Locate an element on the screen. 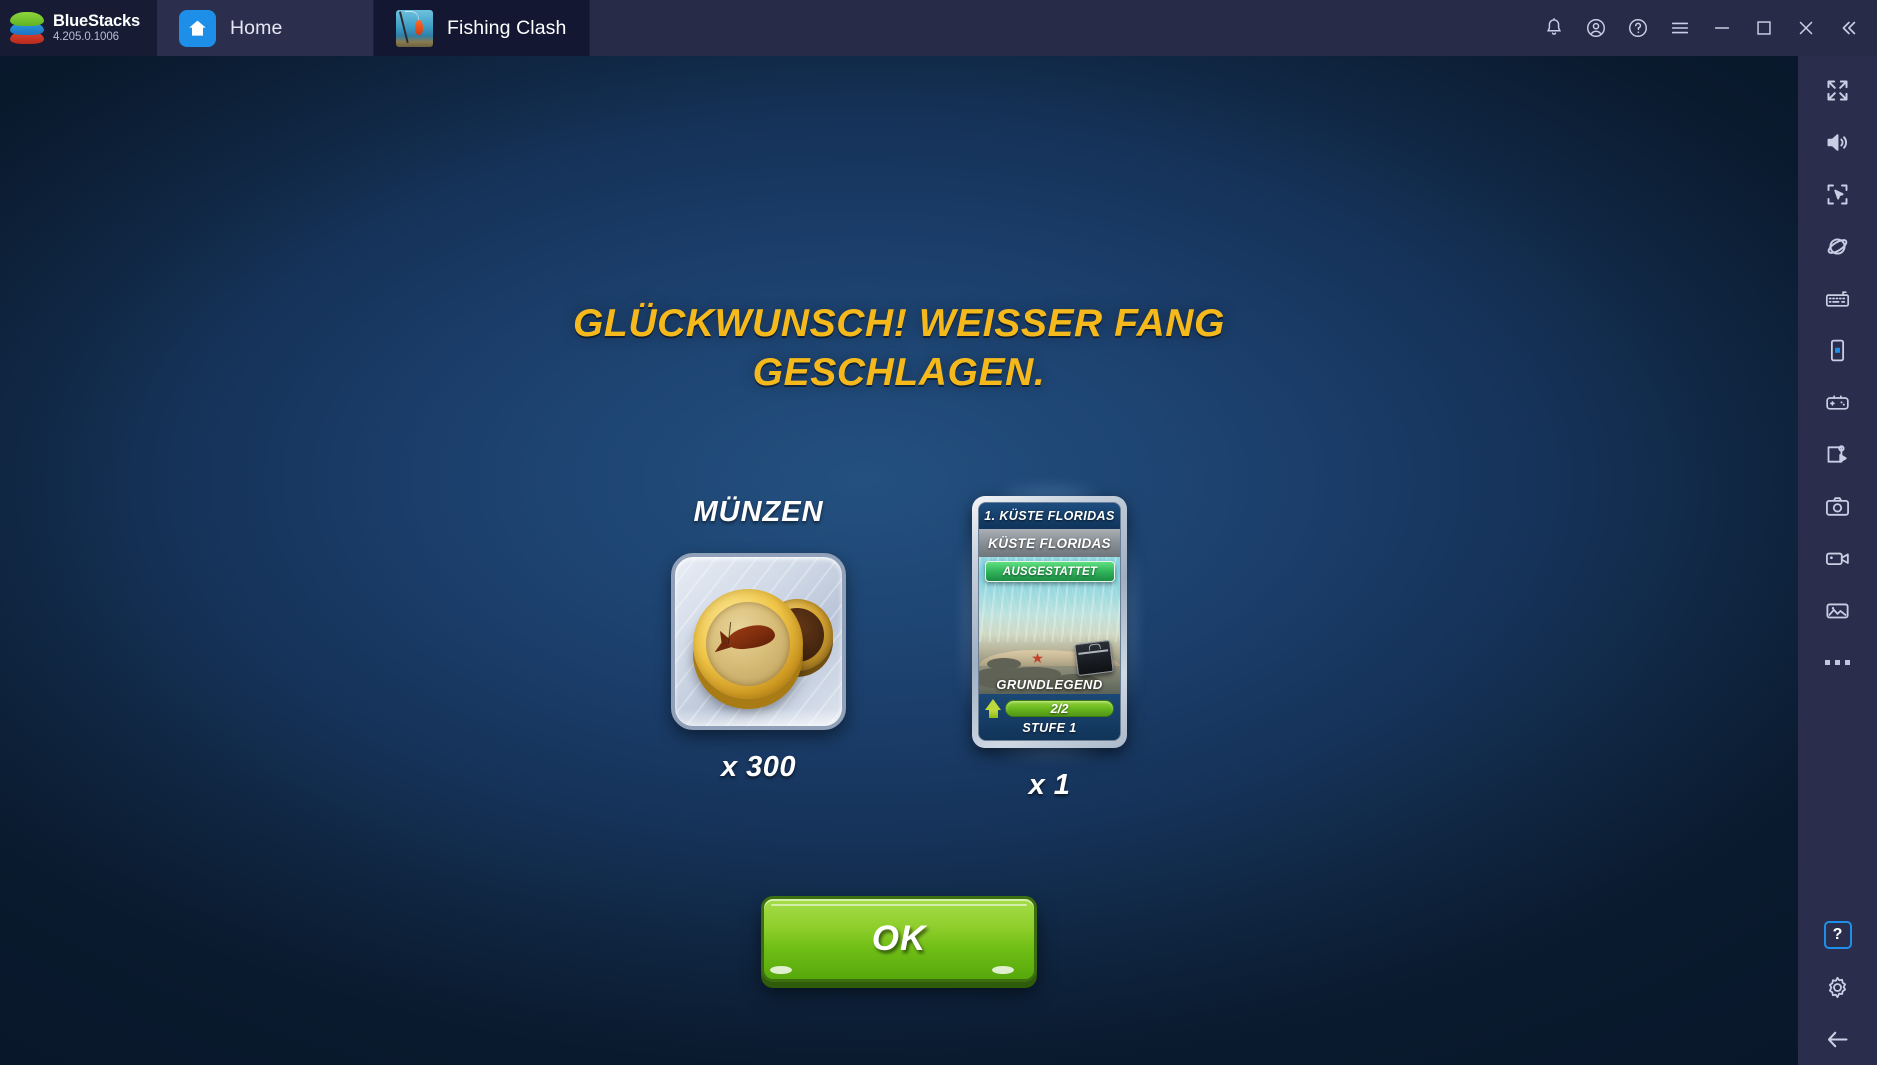 The width and height of the screenshot is (1877, 1065). reward-coins: MÜNZEN x 300 is located at coordinates (758, 640).